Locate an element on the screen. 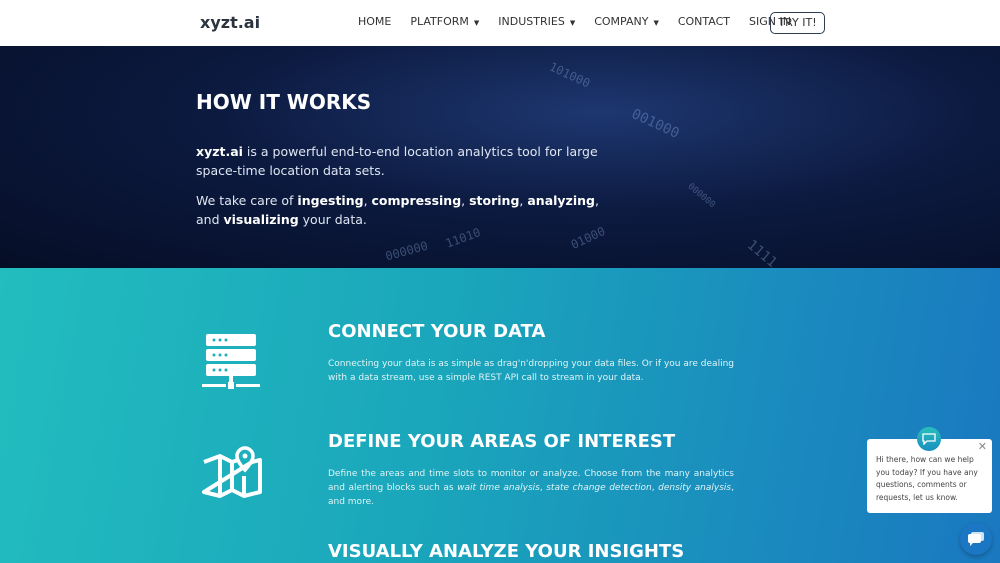 This screenshot has height=563, width=1000. nav-industries: INDUSTRIES ▼ is located at coordinates (536, 21).